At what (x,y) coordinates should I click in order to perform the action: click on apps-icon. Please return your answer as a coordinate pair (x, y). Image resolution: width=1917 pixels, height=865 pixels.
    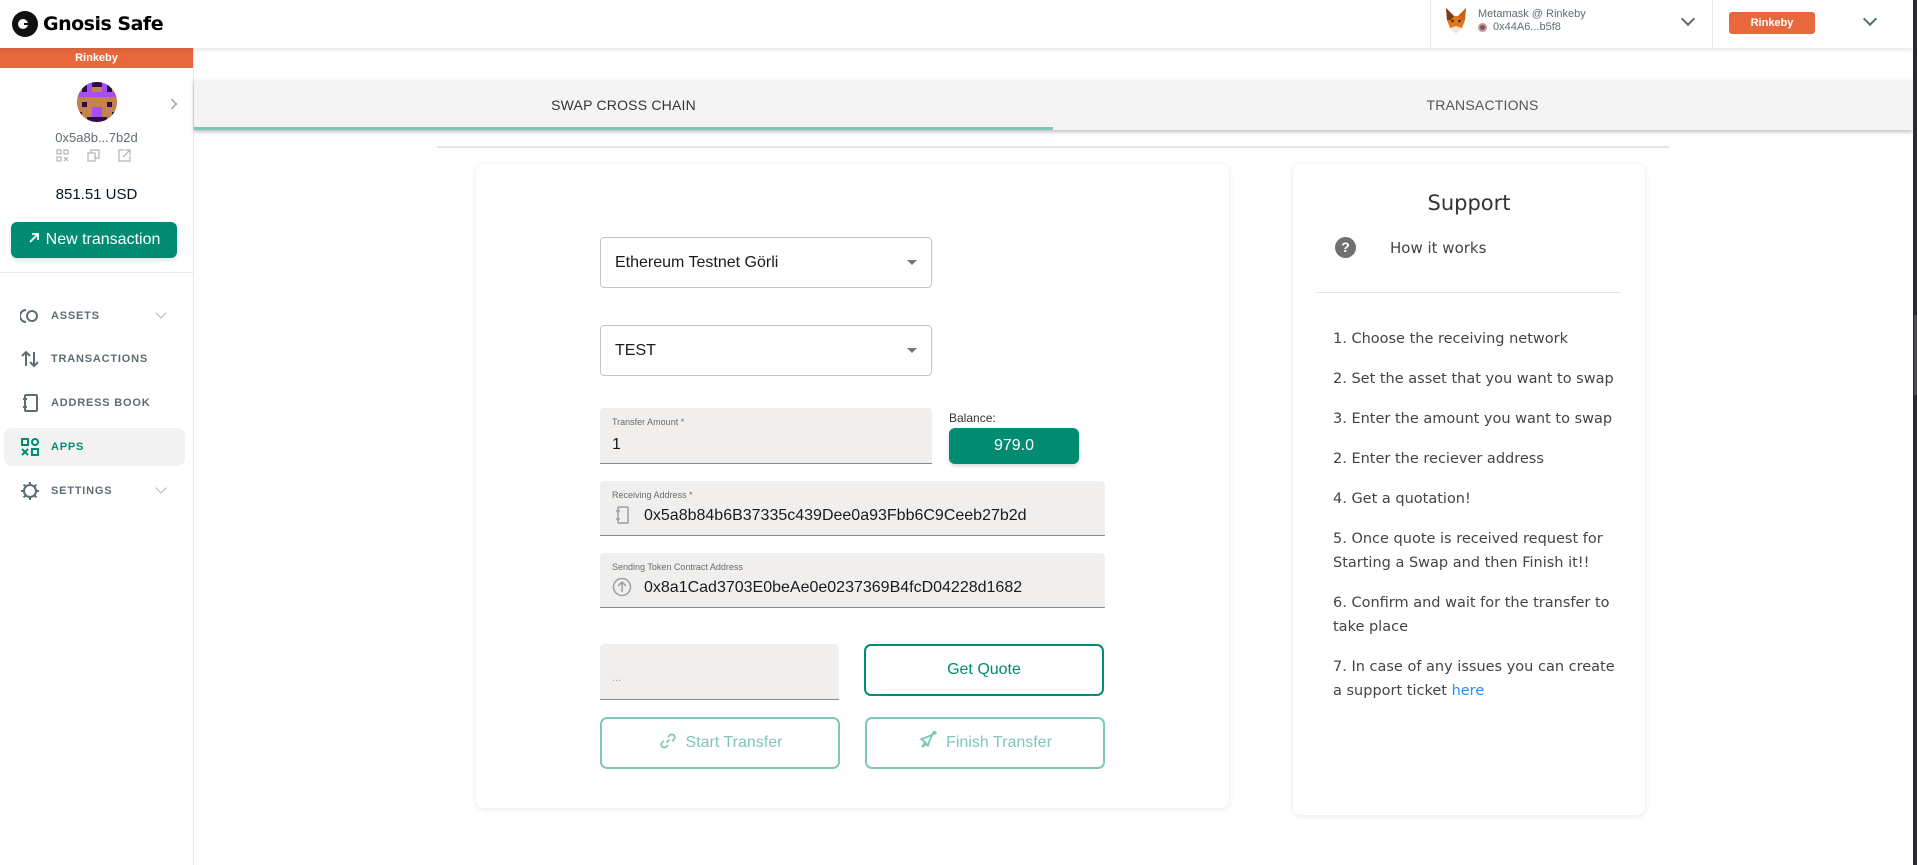
    Looking at the image, I should click on (30, 447).